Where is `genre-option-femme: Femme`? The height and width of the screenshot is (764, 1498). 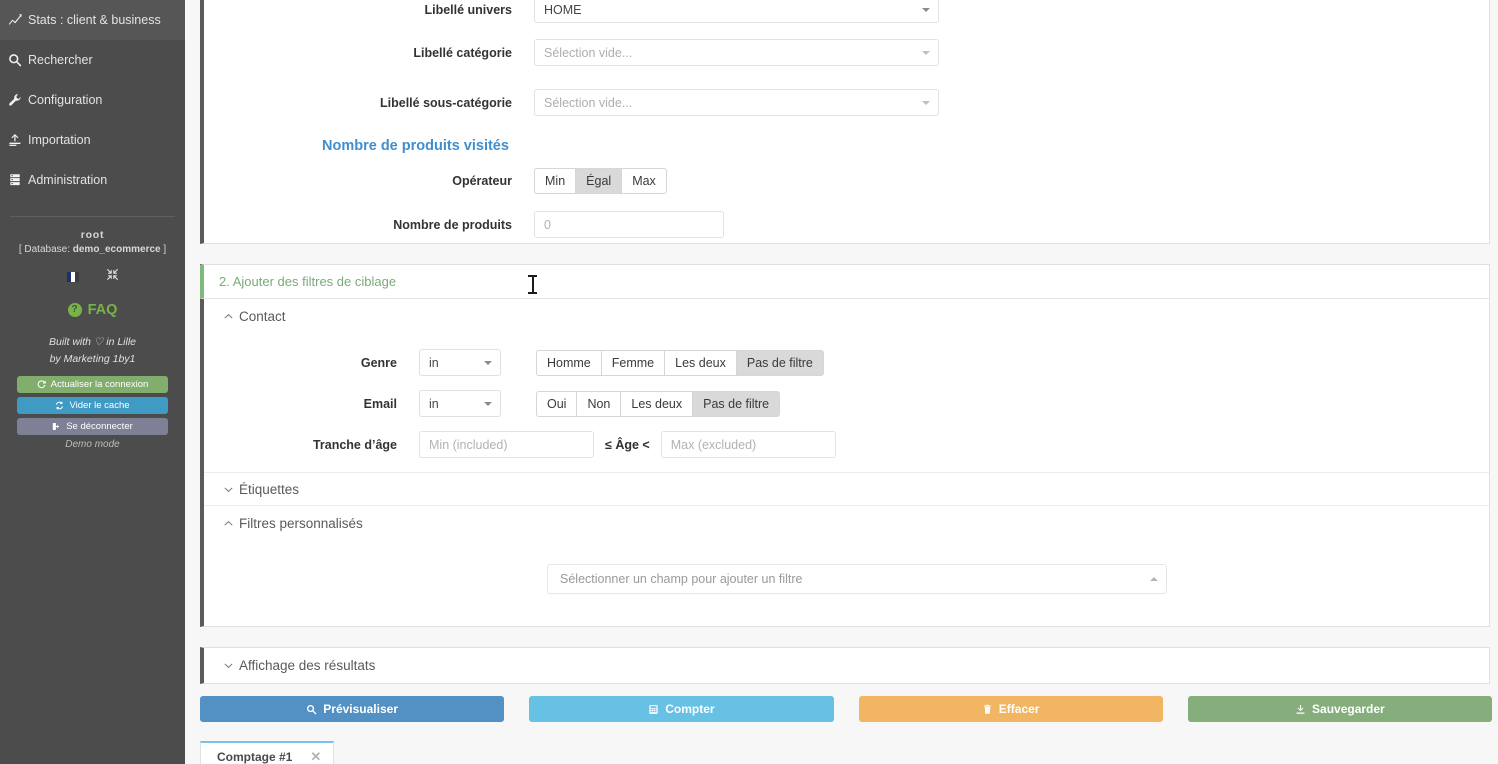 genre-option-femme: Femme is located at coordinates (632, 362).